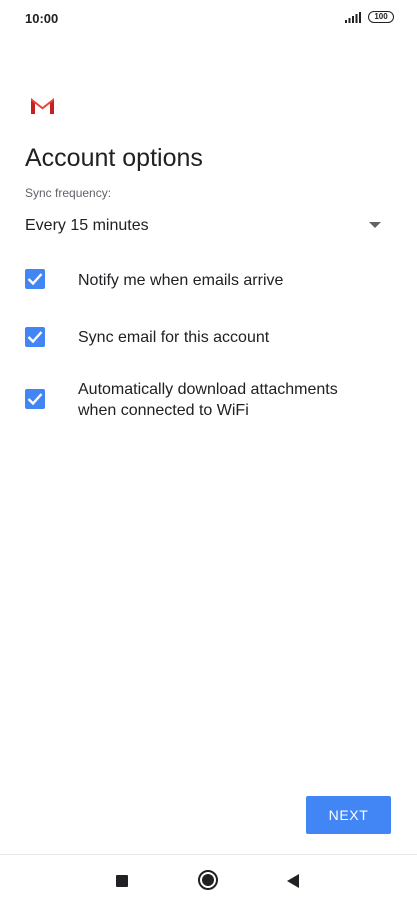  Describe the element at coordinates (68, 193) in the screenshot. I see `sync-frequency-label: Sync frequency:` at that location.